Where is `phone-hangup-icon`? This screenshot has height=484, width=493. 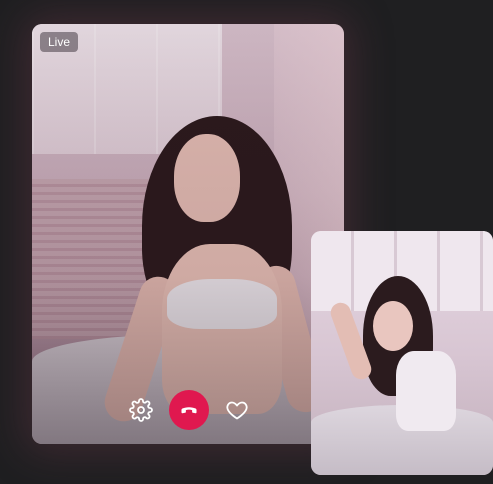
phone-hangup-icon is located at coordinates (189, 410).